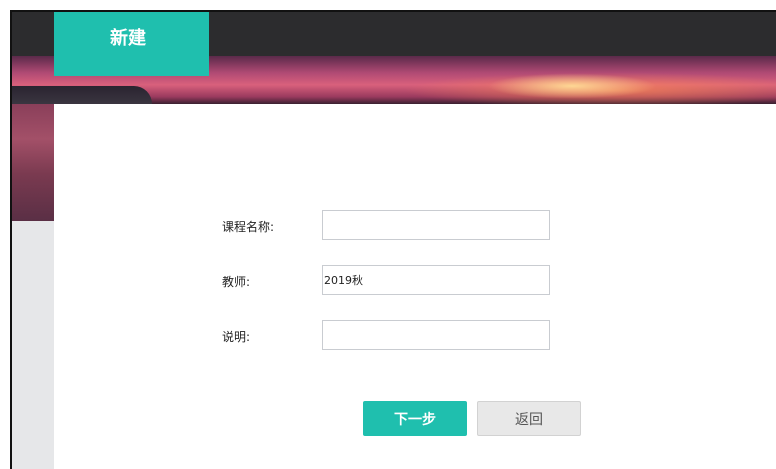 The image size is (776, 469). What do you see at coordinates (131, 44) in the screenshot?
I see `page-title: 新建` at bounding box center [131, 44].